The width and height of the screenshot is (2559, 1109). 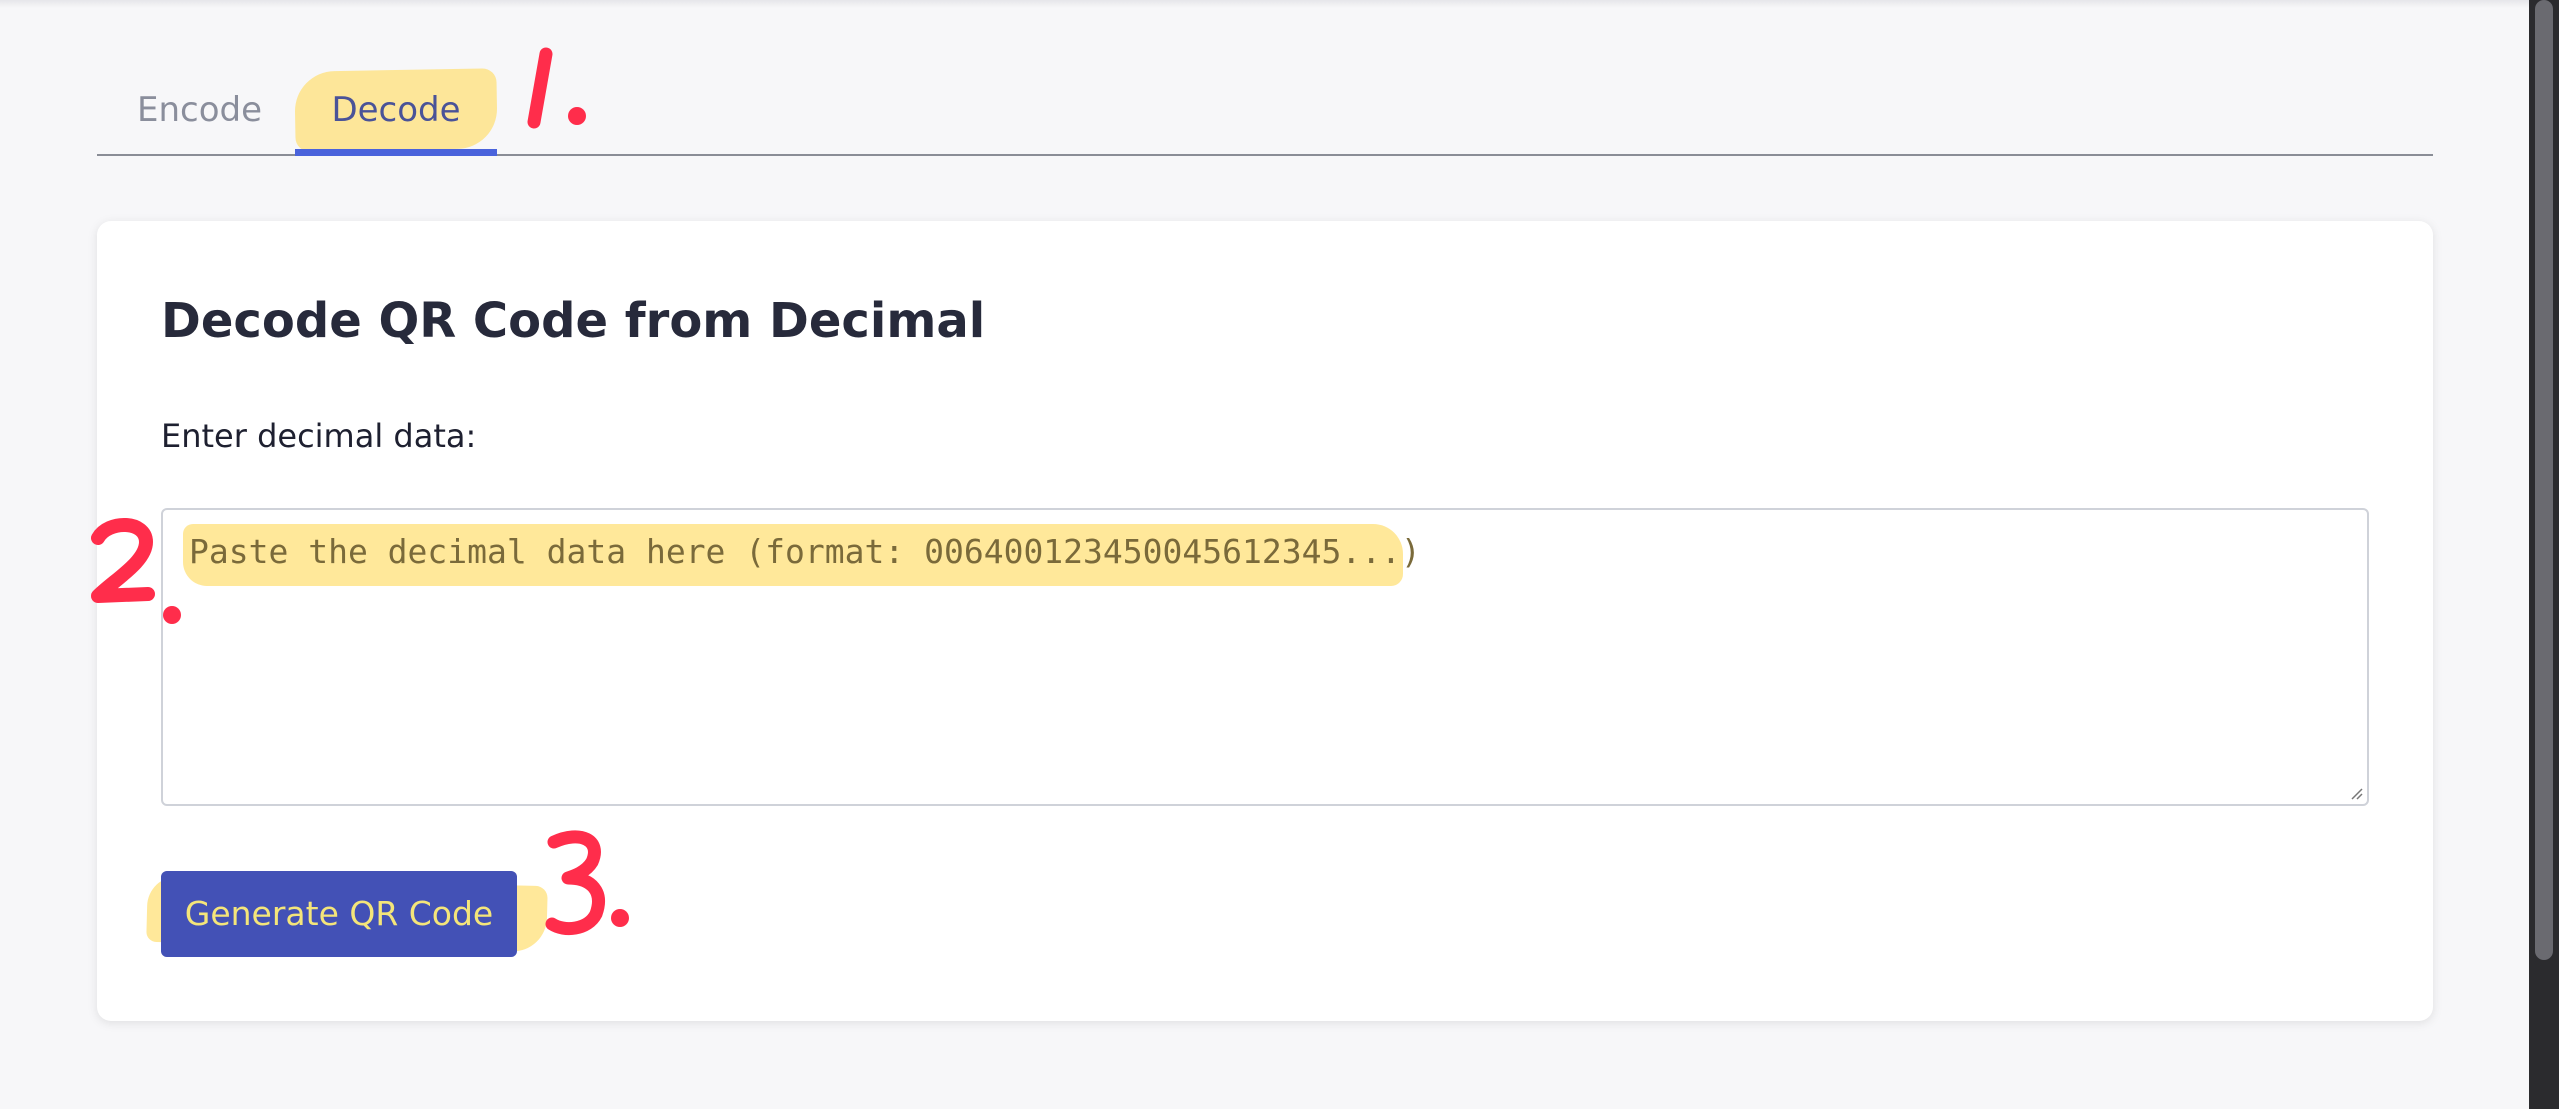 I want to click on tab-encode: Encode, so click(x=199, y=113).